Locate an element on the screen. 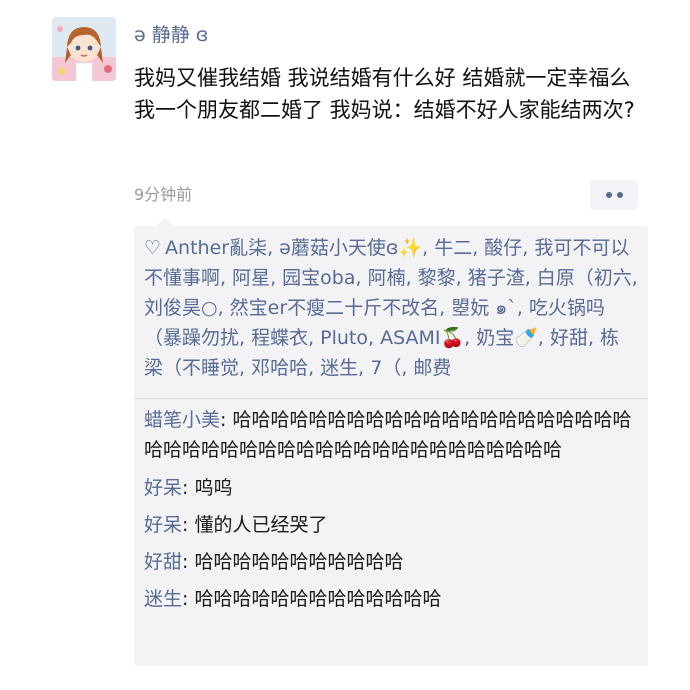  heart-outline-icon: ♡ is located at coordinates (153, 248).